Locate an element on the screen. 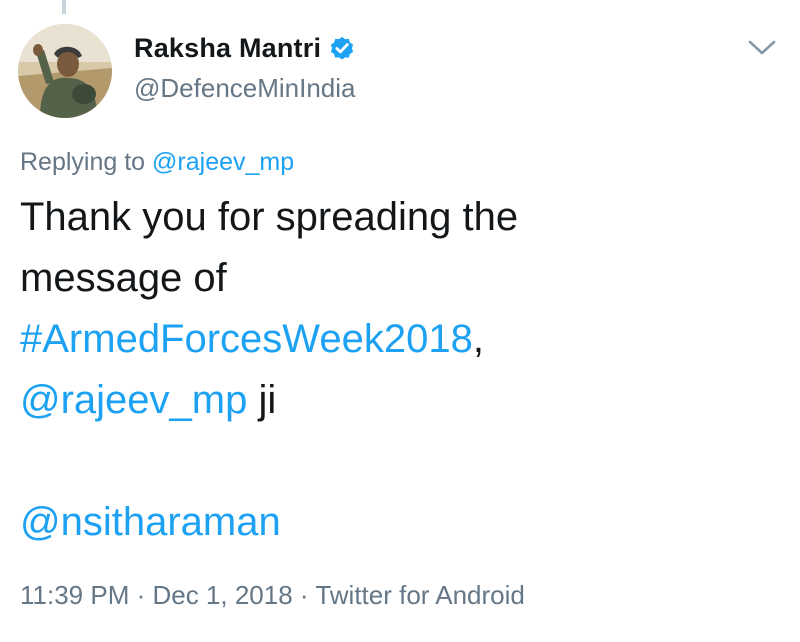 The height and width of the screenshot is (642, 800). replying-to-context: Replying to @rajeev_mp is located at coordinates (157, 162).